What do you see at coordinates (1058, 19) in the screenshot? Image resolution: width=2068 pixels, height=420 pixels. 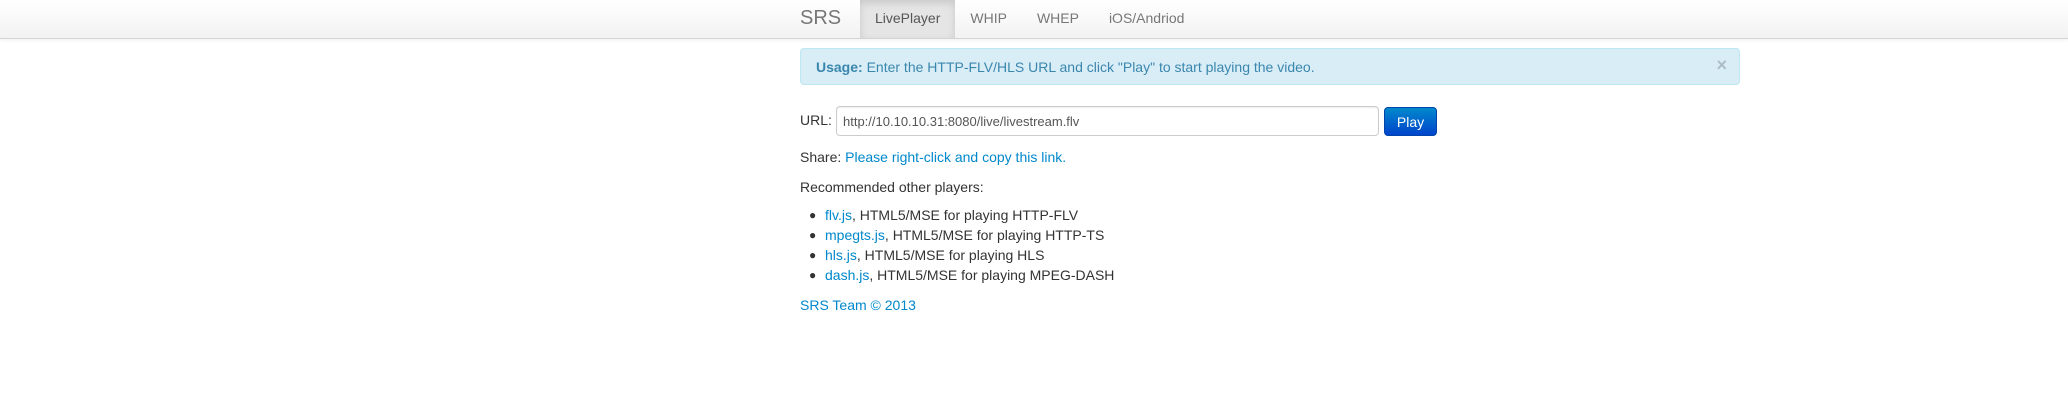 I see `tab-whep: WHEP` at bounding box center [1058, 19].